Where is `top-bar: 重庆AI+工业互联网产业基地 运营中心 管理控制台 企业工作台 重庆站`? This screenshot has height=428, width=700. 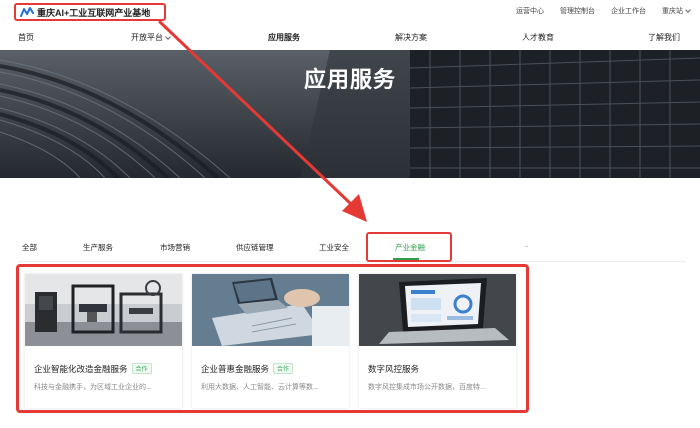 top-bar: 重庆AI+工业互联网产业基地 运营中心 管理控制台 企业工作台 重庆站 is located at coordinates (350, 12).